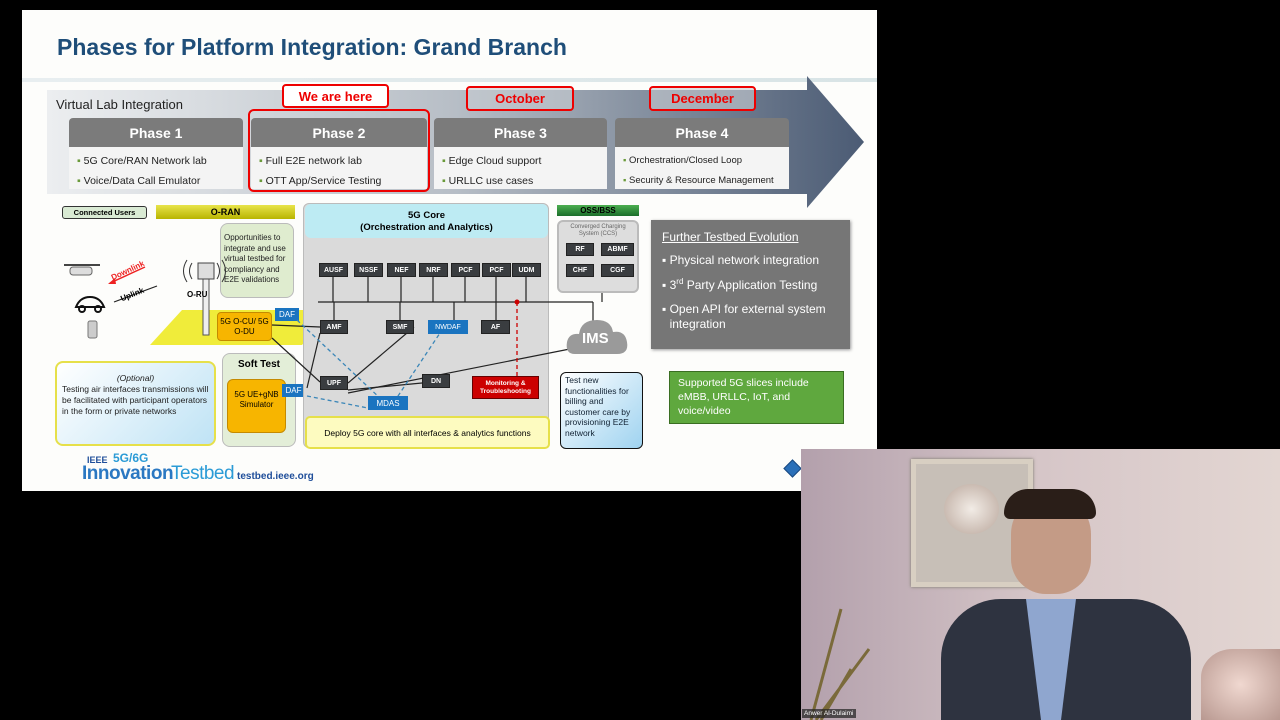 The image size is (1280, 720). I want to click on logo-url: testbed.ieee.org, so click(275, 476).